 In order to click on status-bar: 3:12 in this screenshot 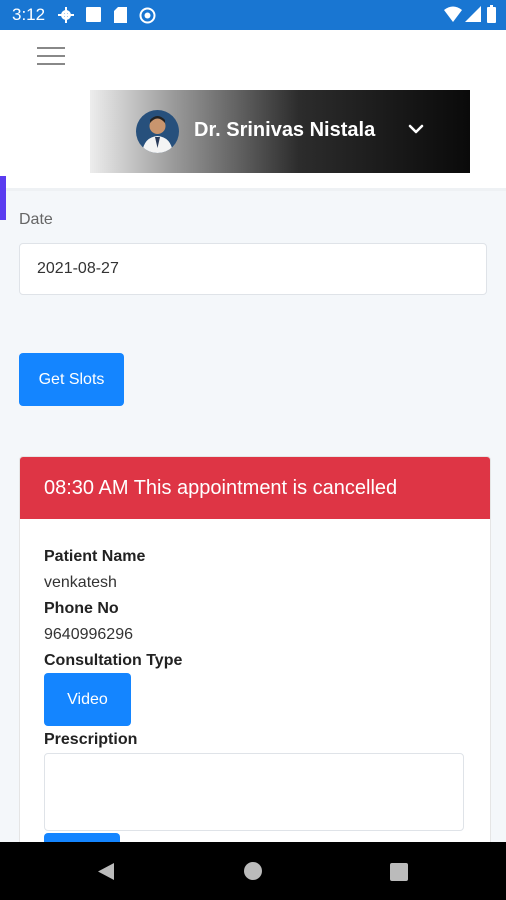, I will do `click(253, 15)`.